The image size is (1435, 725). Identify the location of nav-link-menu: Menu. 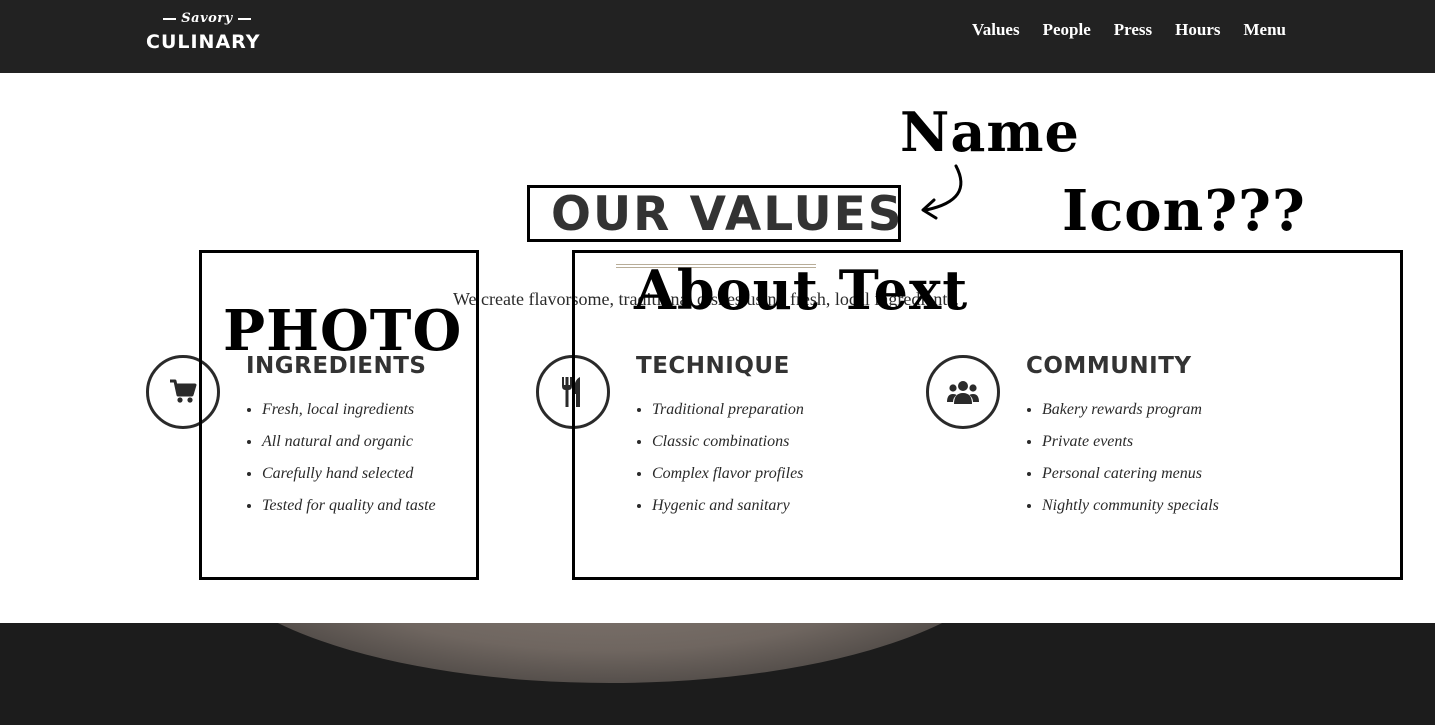
(1265, 30).